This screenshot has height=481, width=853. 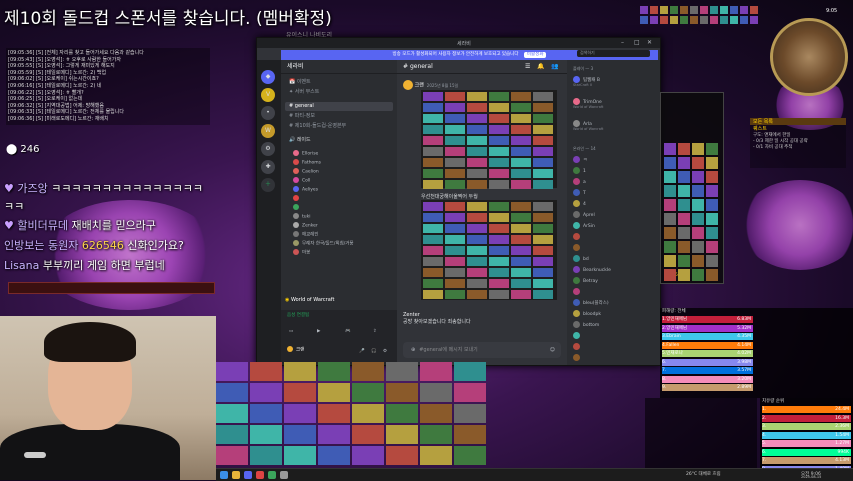 What do you see at coordinates (585, 280) in the screenshot?
I see `member-item: Betray` at bounding box center [585, 280].